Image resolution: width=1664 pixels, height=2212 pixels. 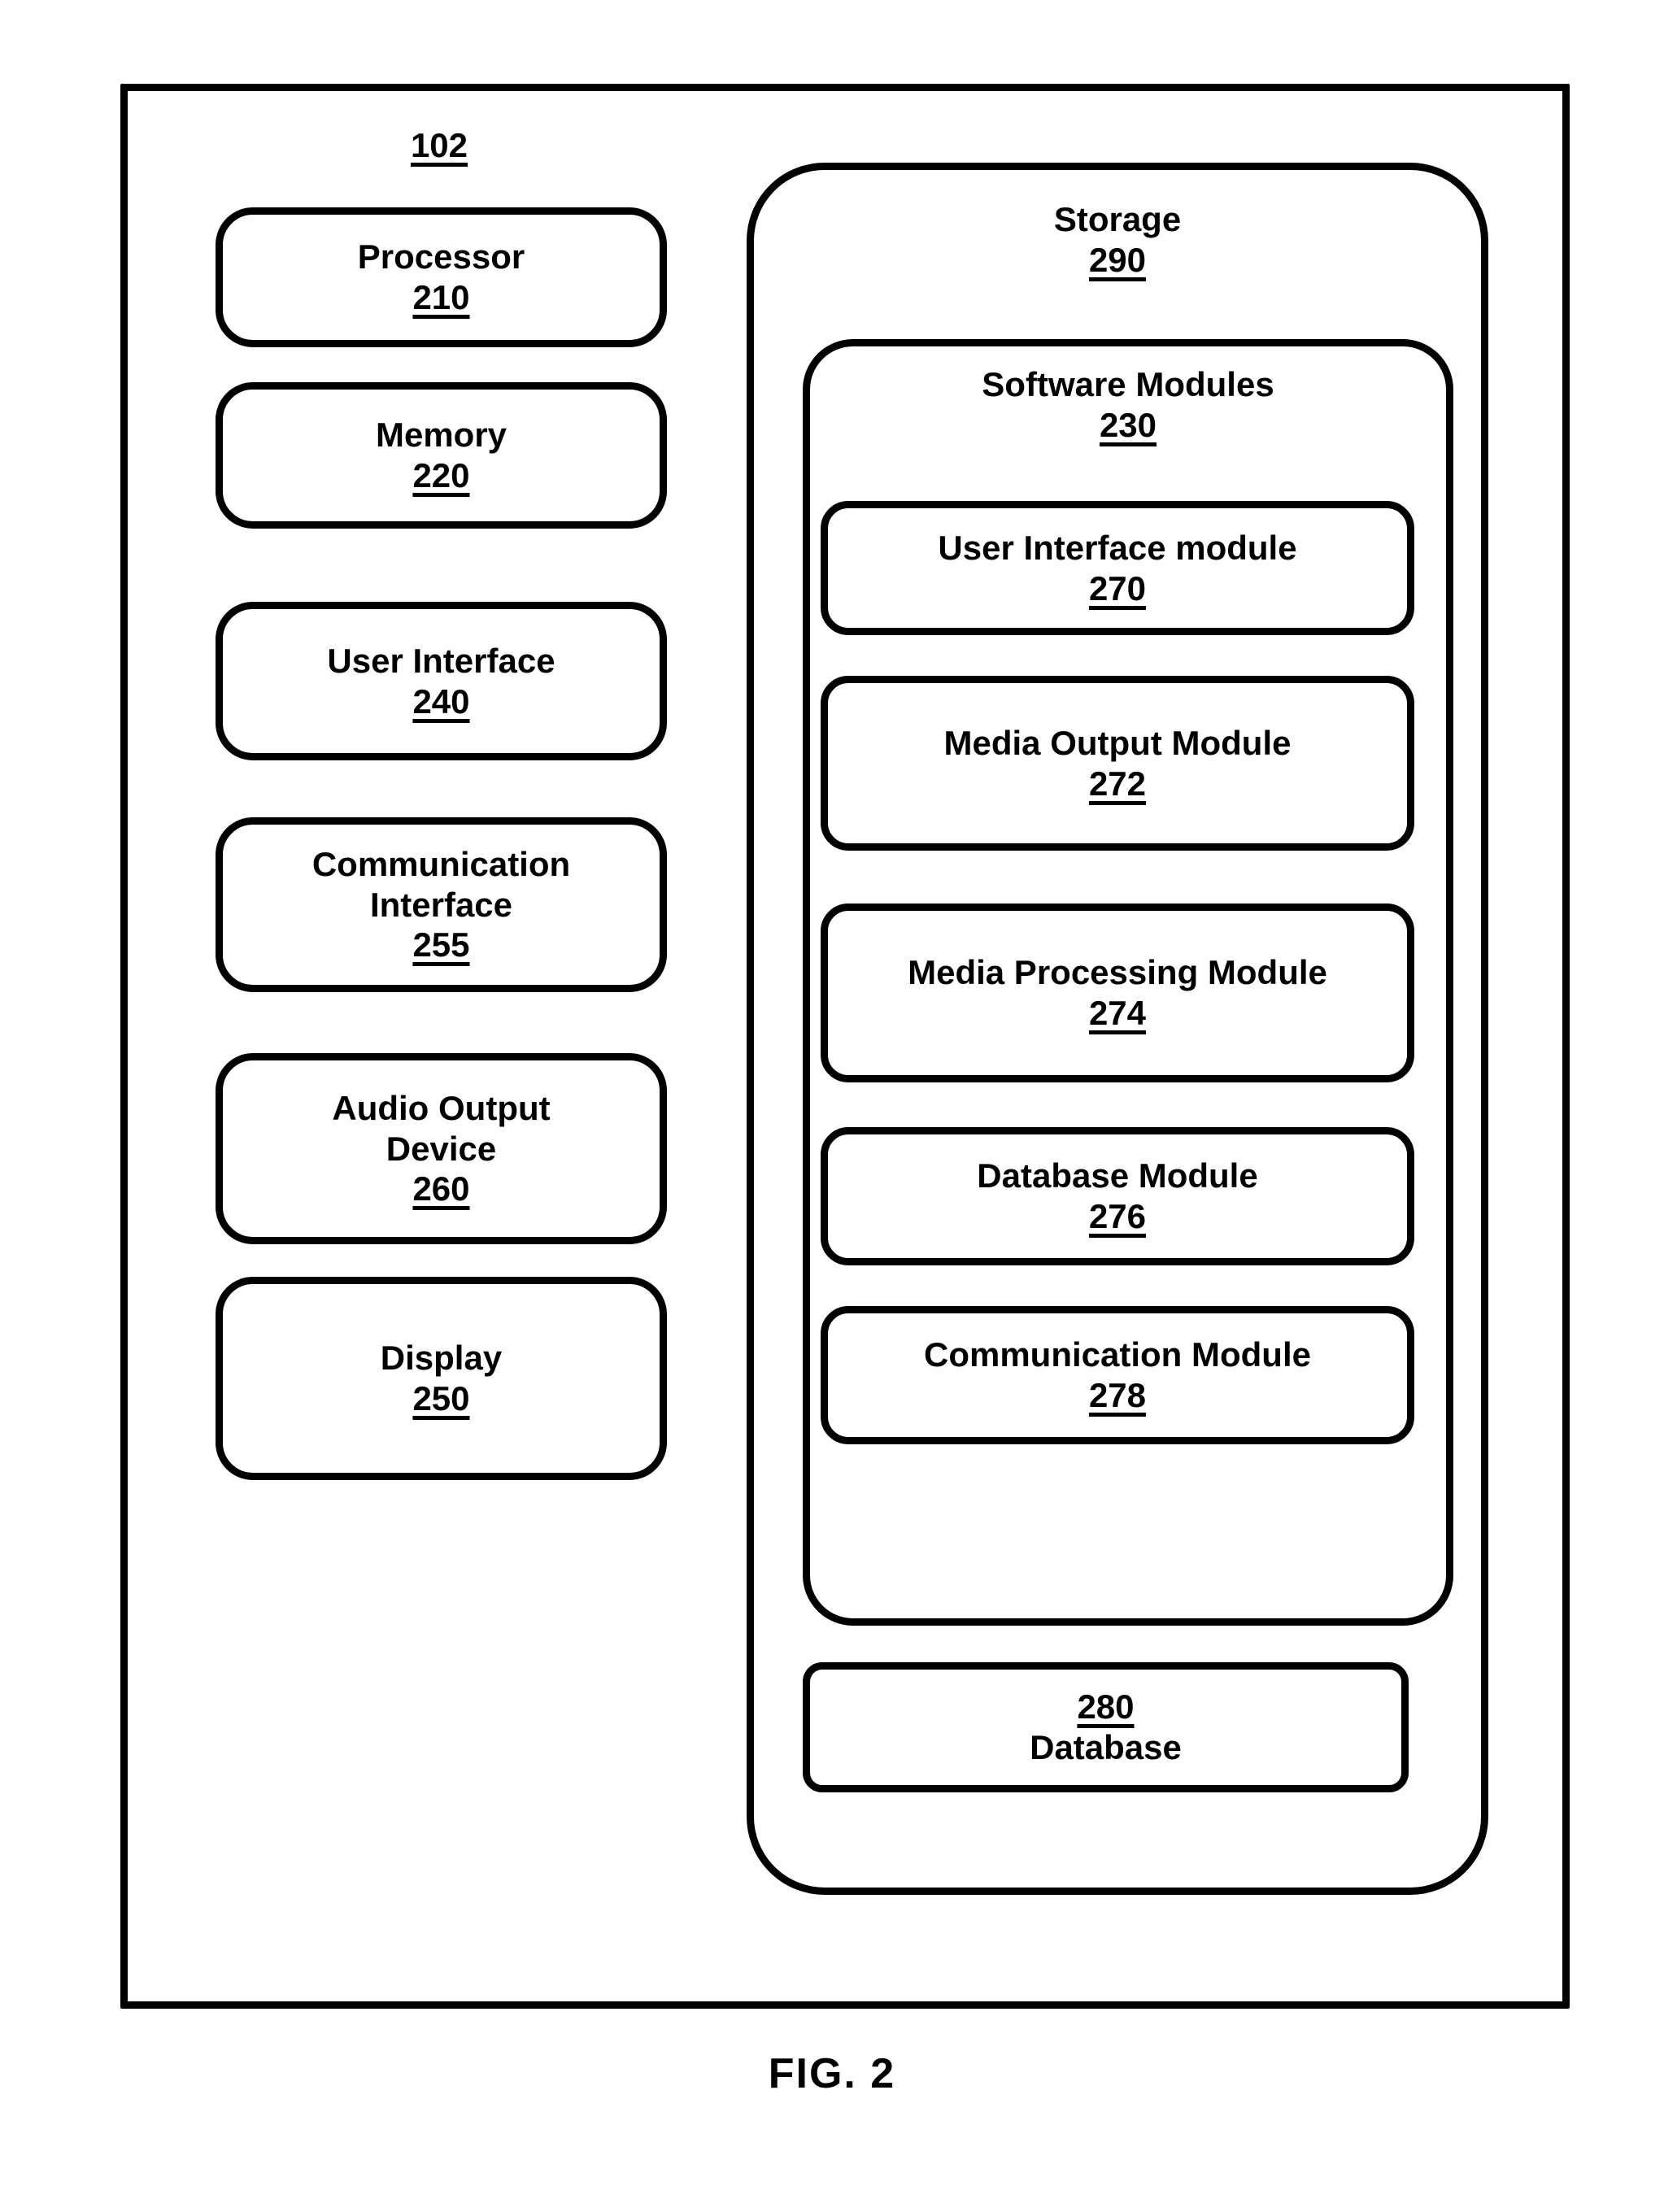 I want to click on figure-caption: FIG. 2, so click(x=832, y=2073).